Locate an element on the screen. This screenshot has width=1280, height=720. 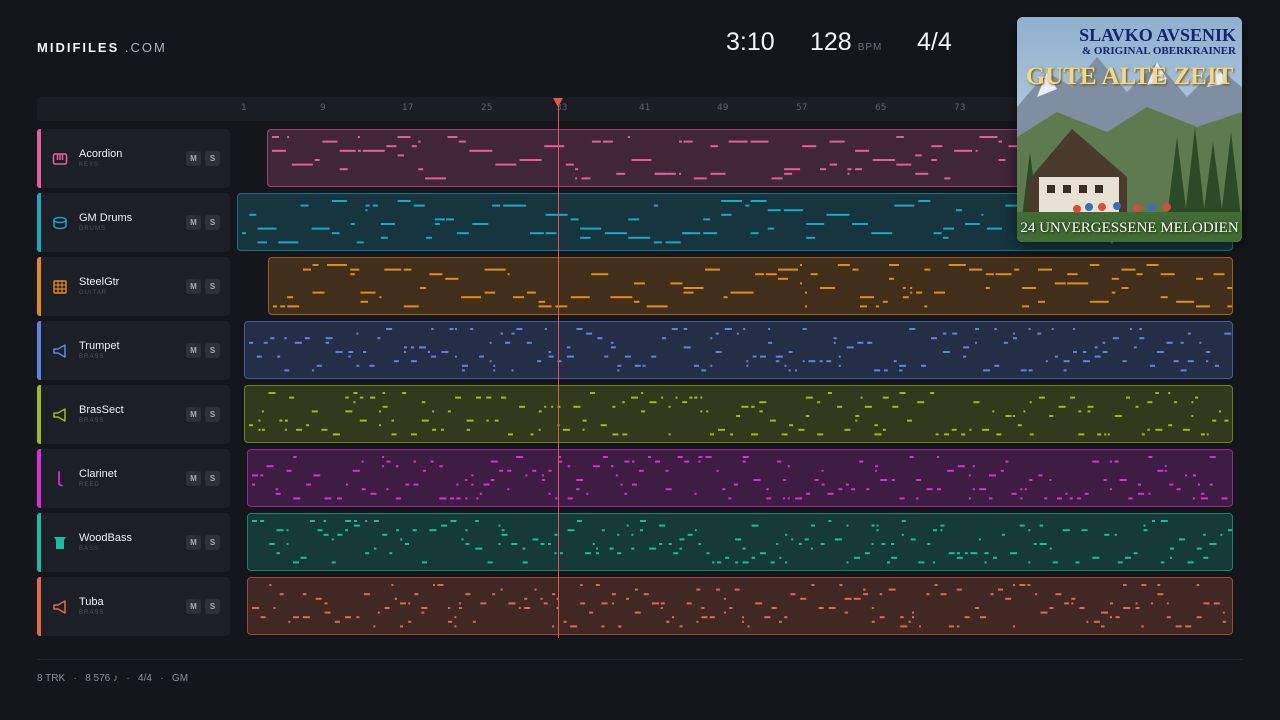
footer-time-signature: 4/4 is located at coordinates (145, 678).